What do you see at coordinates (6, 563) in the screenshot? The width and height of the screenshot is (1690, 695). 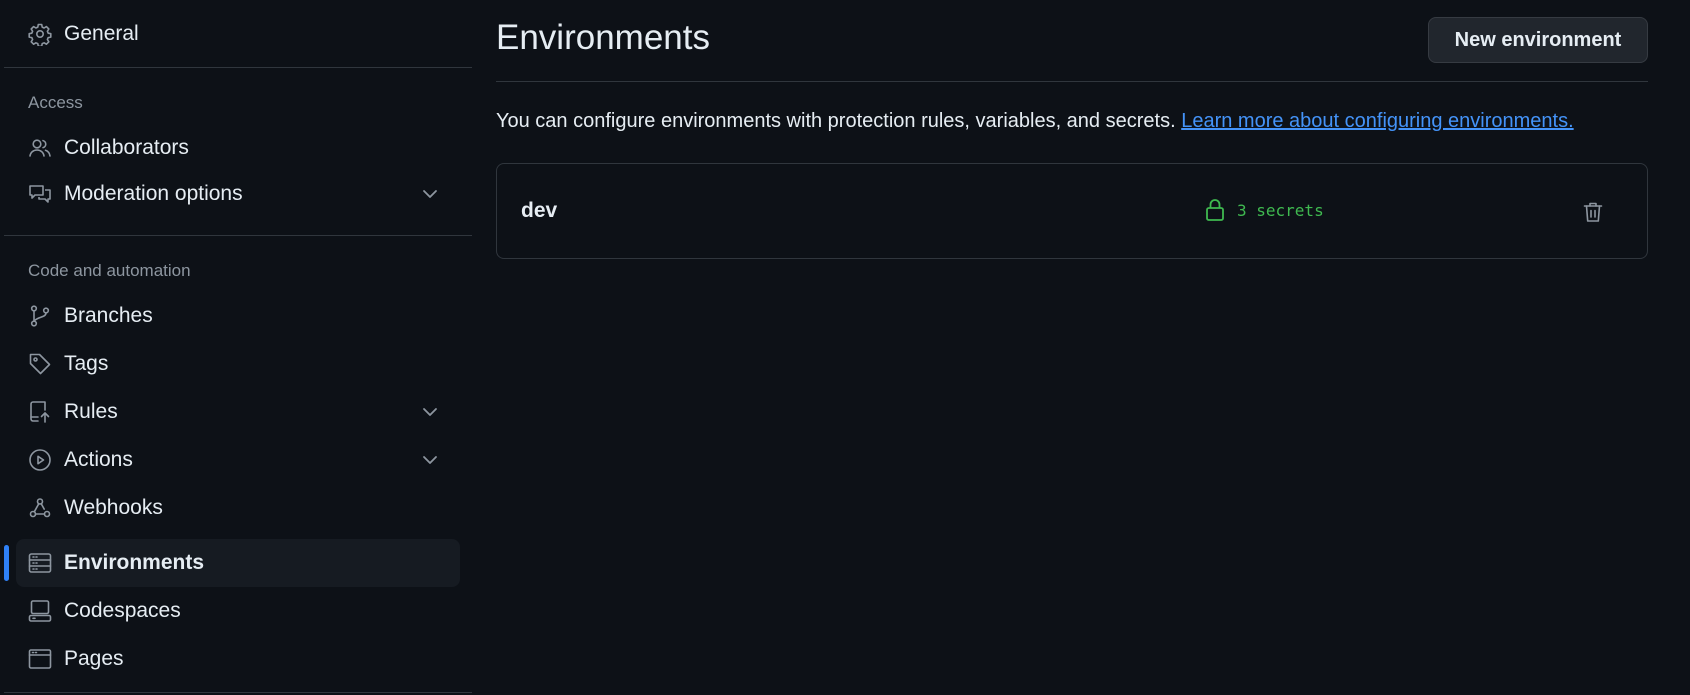 I see `active-indicator` at bounding box center [6, 563].